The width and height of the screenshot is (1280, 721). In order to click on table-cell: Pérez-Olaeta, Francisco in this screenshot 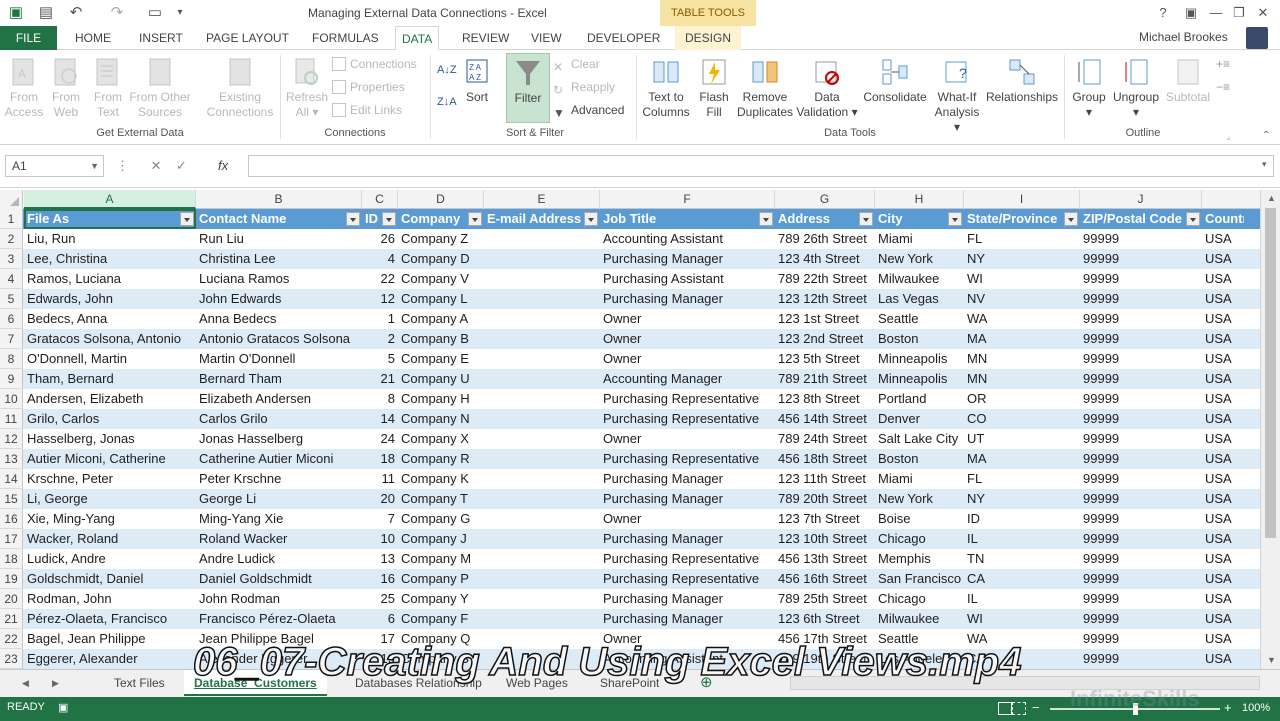, I will do `click(110, 619)`.